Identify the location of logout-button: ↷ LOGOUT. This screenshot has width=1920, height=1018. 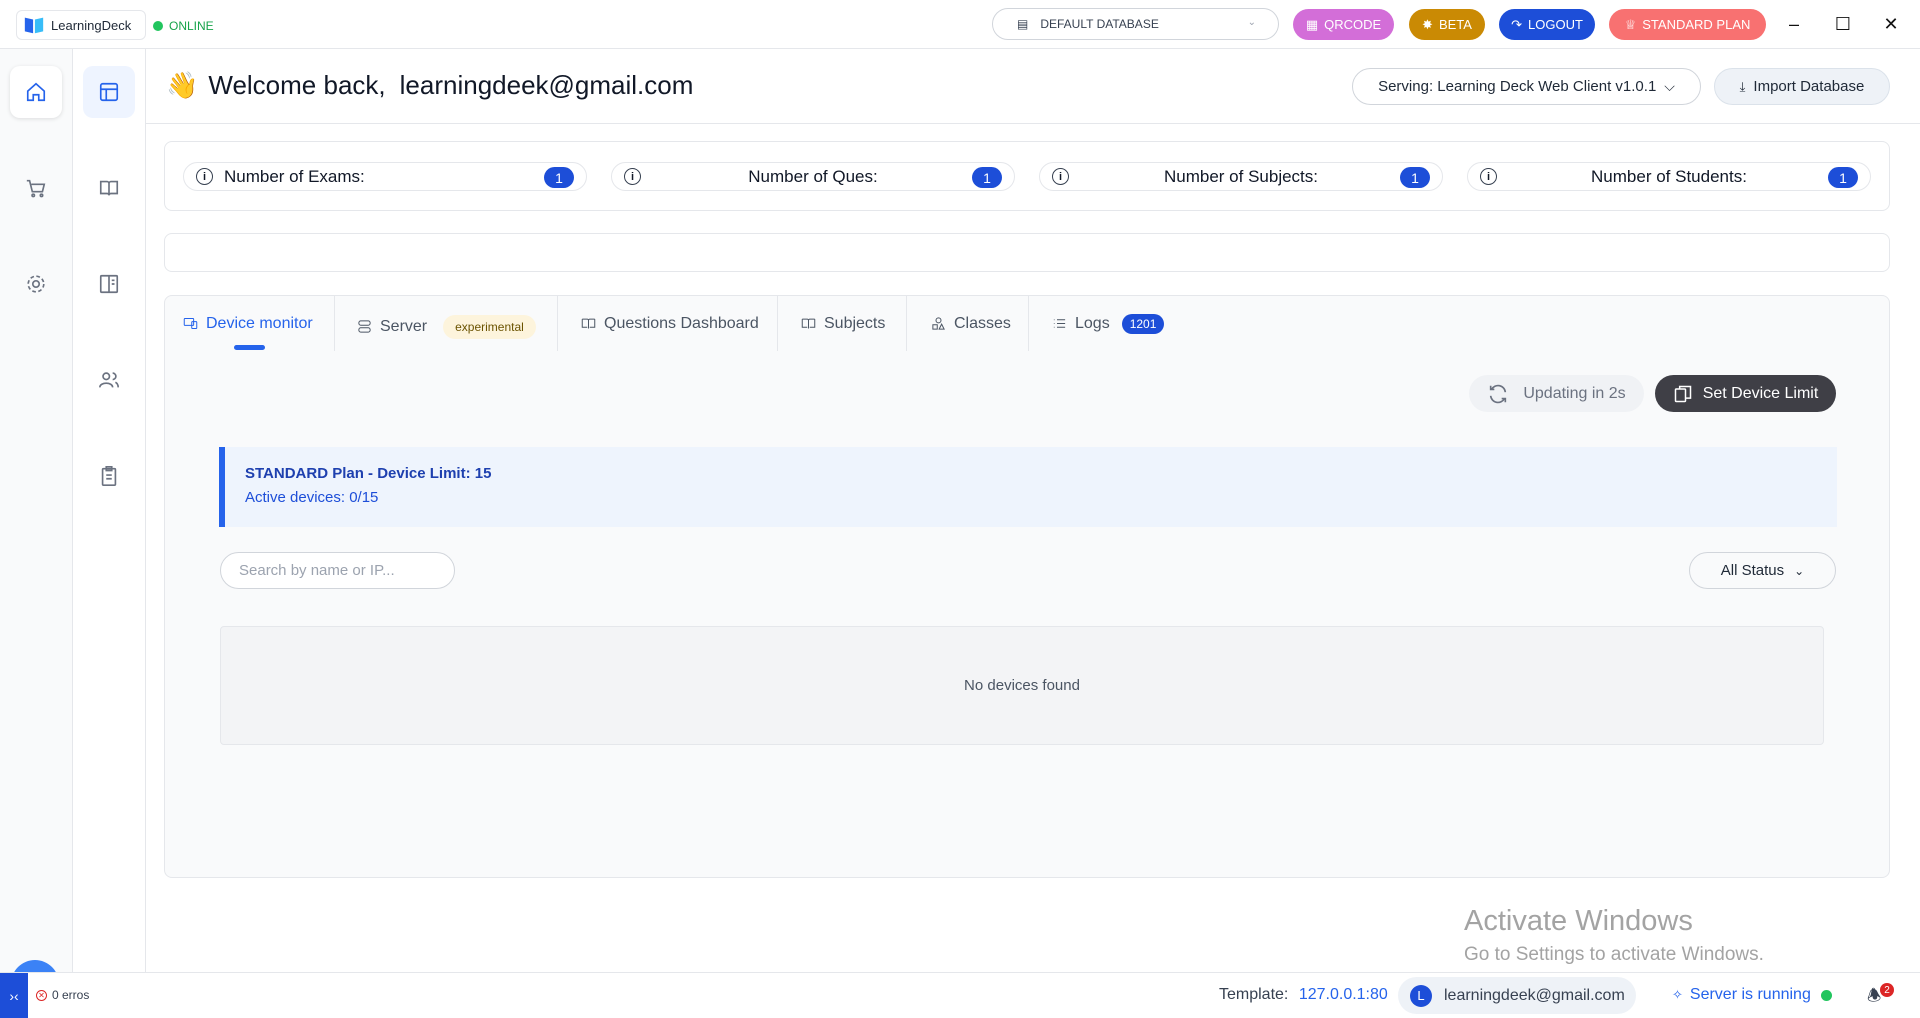
(1547, 24).